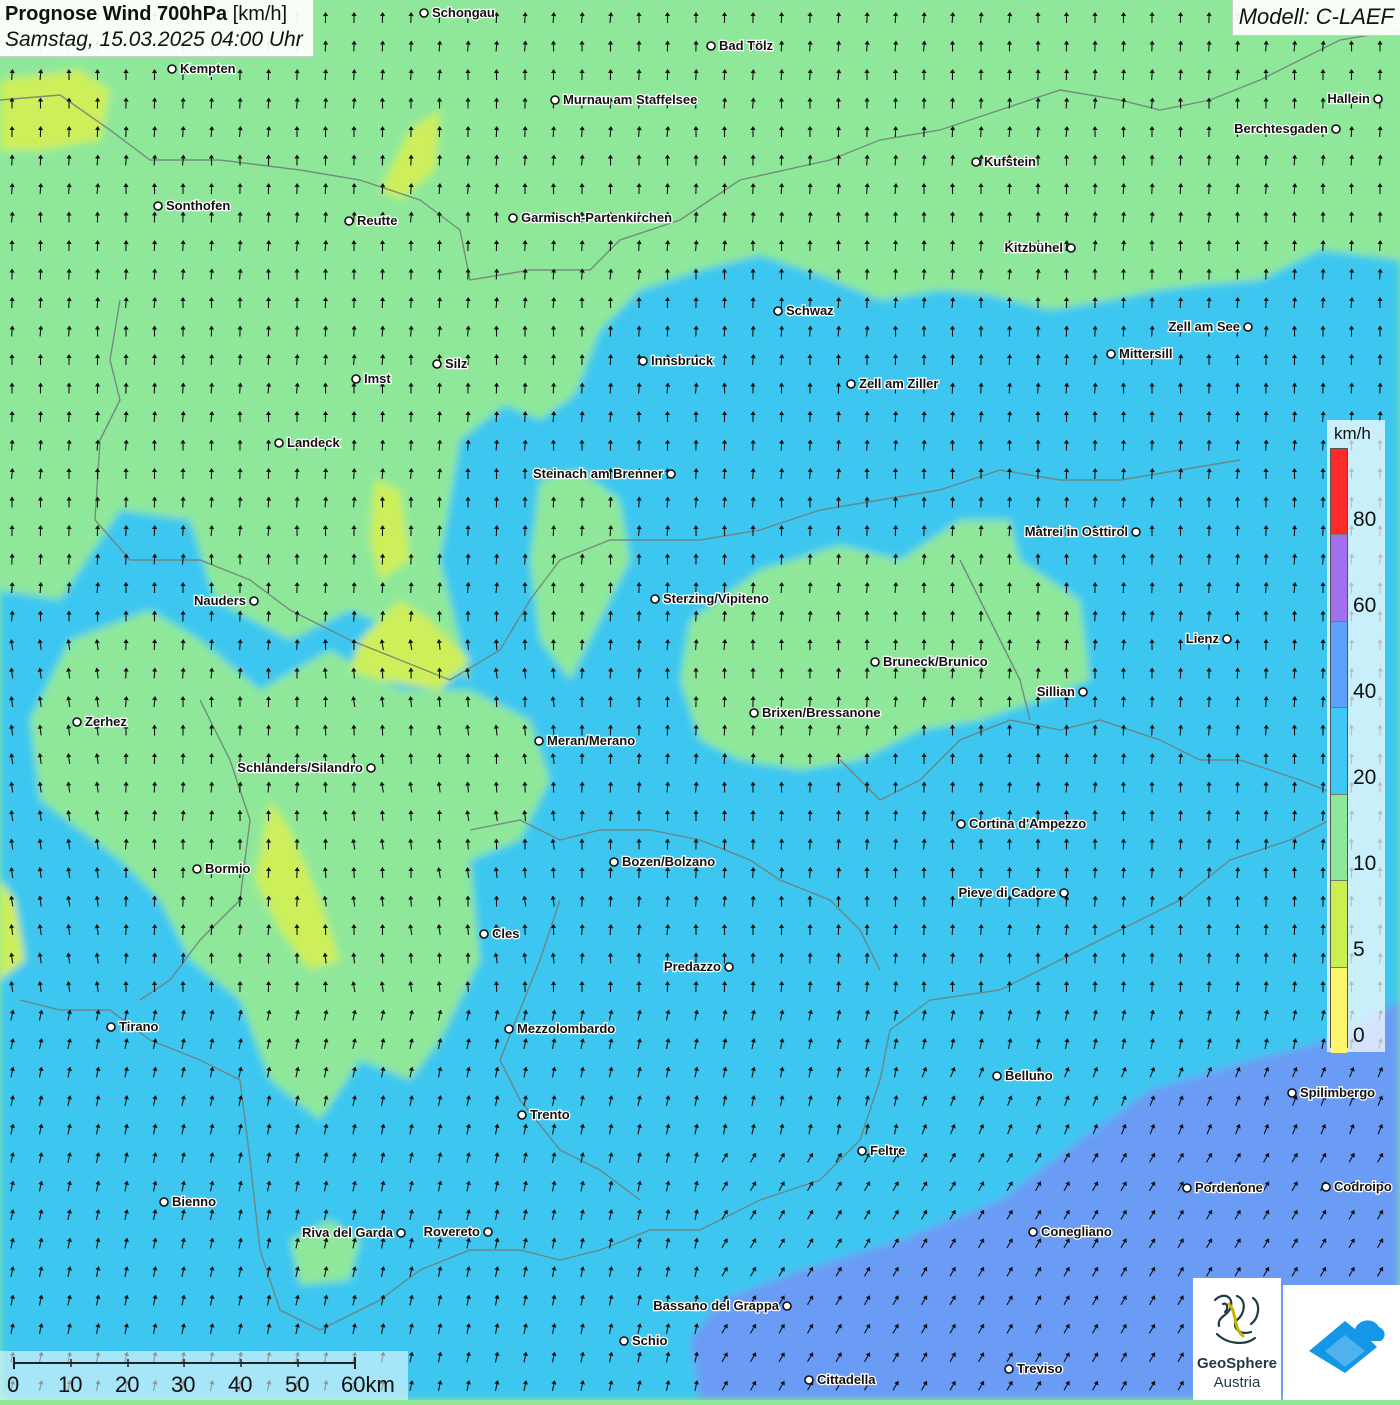 This screenshot has height=1405, width=1400. I want to click on place-marker: Garmisch-Partenkirchen, so click(590, 217).